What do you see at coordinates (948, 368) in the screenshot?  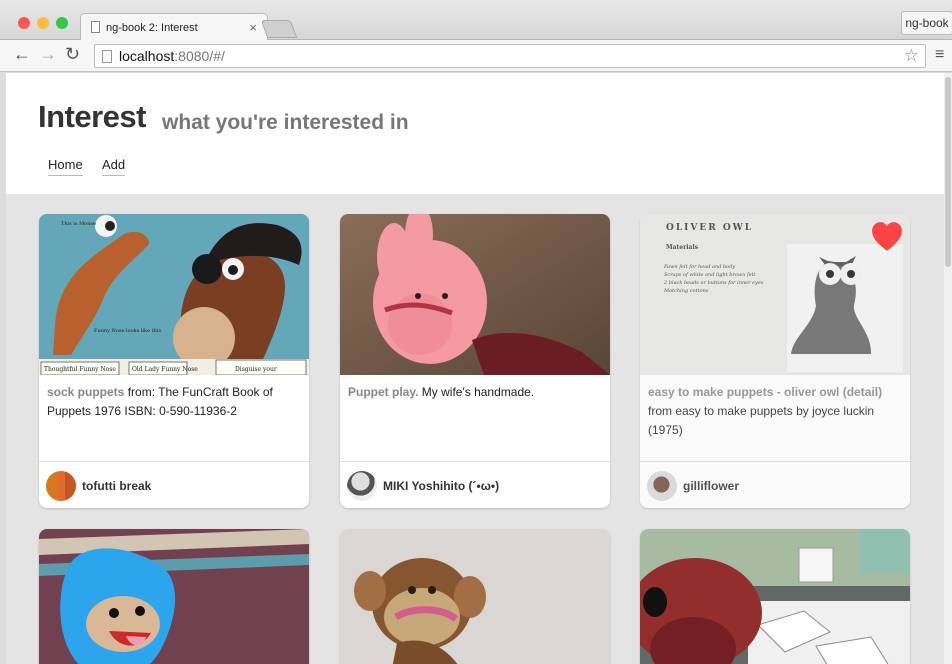 I see `vertical-scrollbar` at bounding box center [948, 368].